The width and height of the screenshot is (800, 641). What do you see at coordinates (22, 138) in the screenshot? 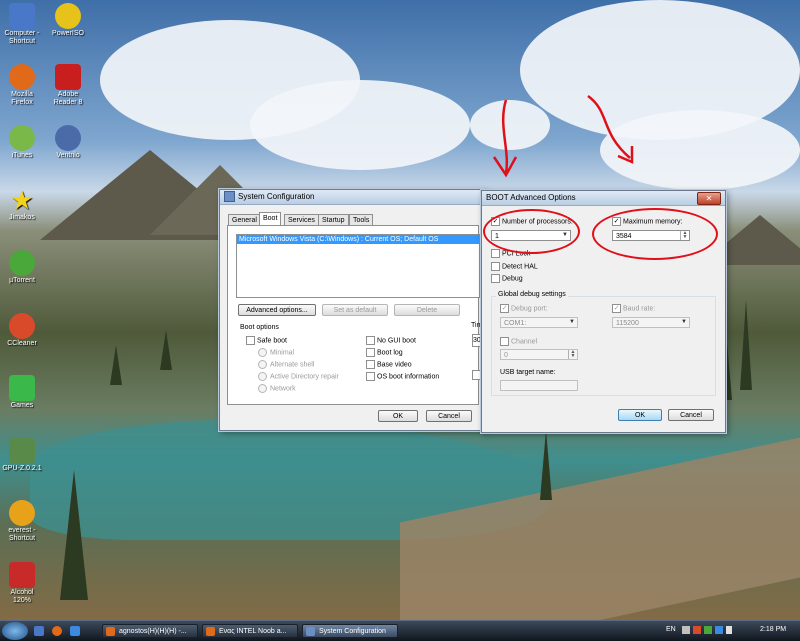
I see `music-icon` at bounding box center [22, 138].